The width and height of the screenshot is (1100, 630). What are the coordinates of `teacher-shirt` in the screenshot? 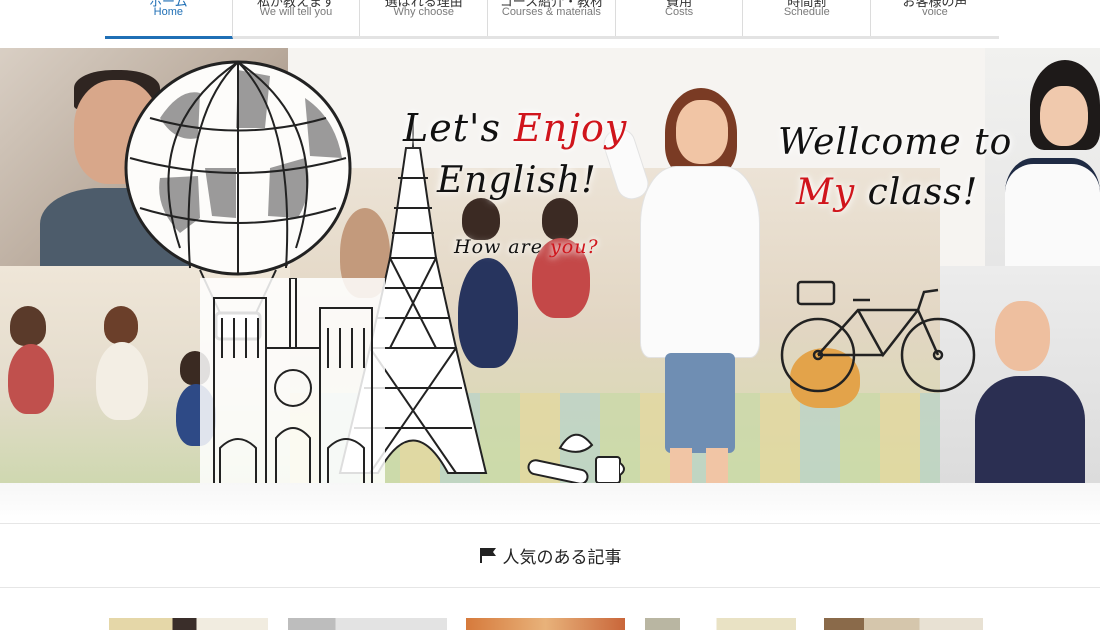 It's located at (700, 262).